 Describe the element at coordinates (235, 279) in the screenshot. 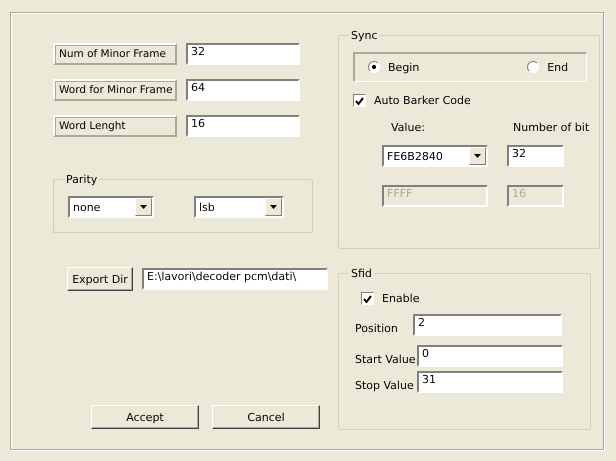

I see `input-field: E:\lavori\decoder pcm\dati\` at that location.